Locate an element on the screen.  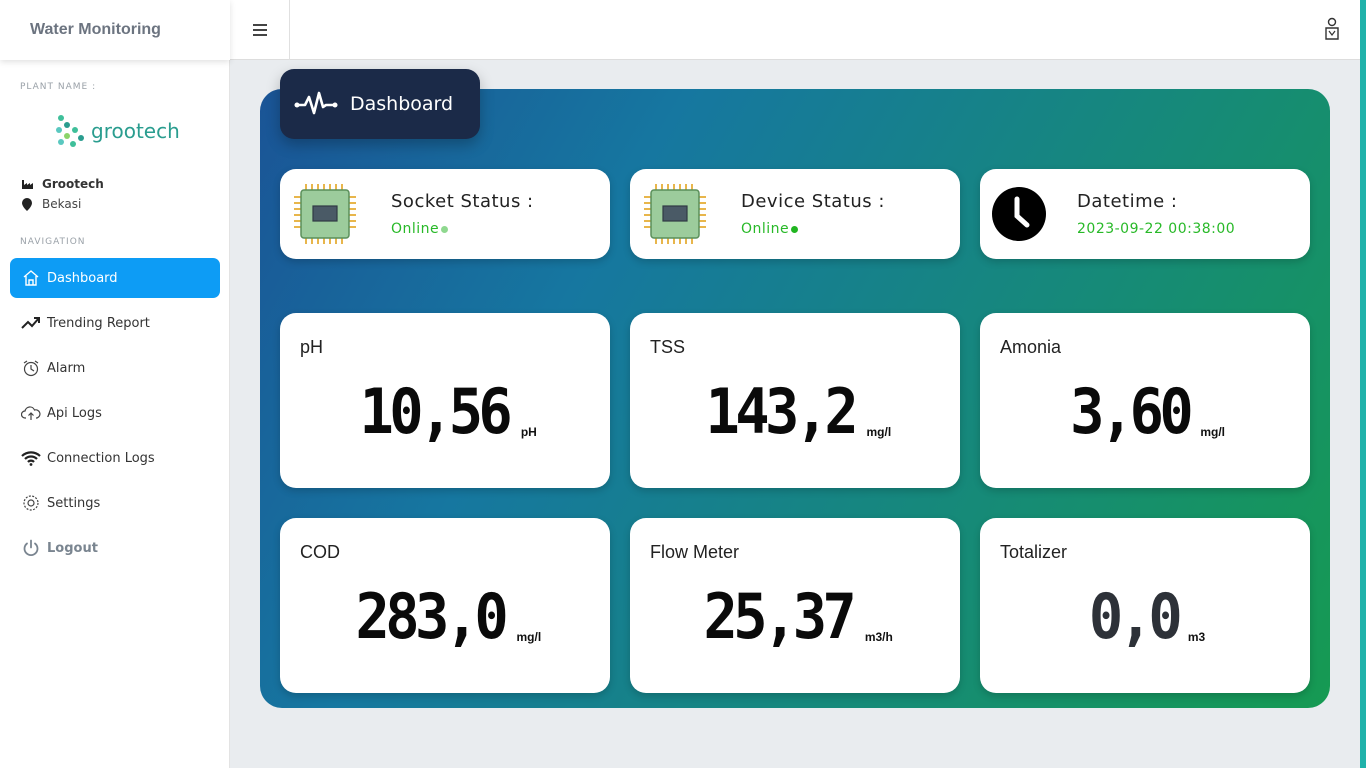
dashboard-header: Dashboard is located at coordinates (380, 104).